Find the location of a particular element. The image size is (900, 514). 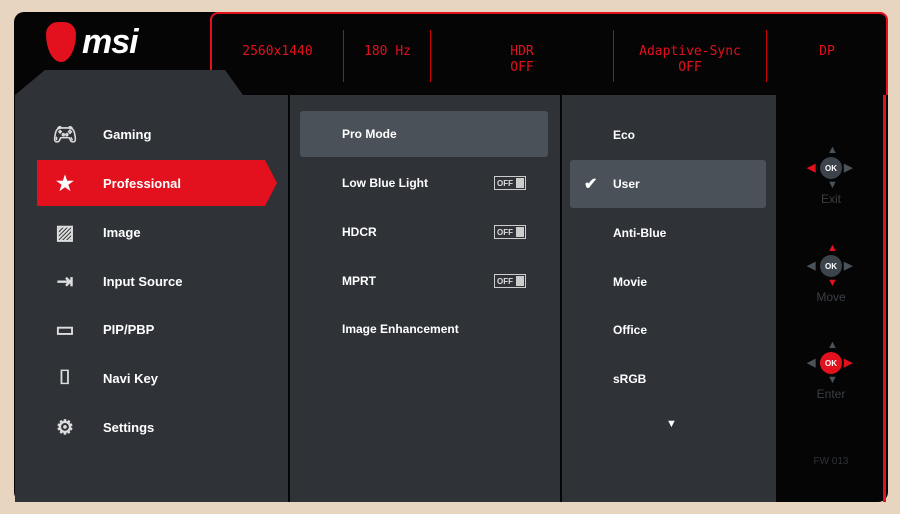

menu-item-image: ▨ Image is located at coordinates (157, 232).